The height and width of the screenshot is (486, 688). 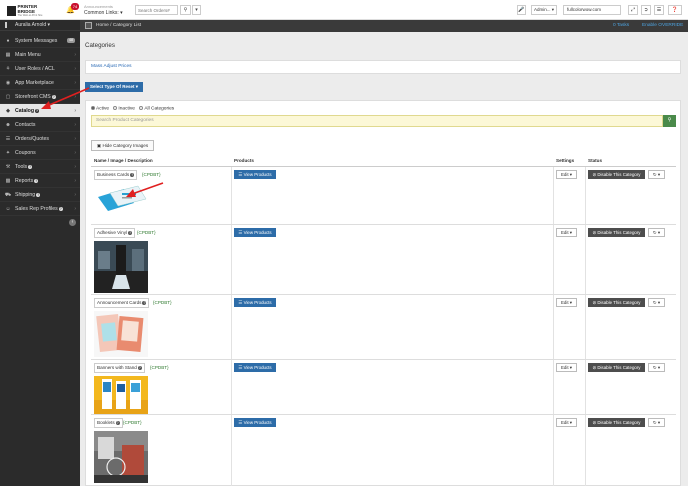 I want to click on menu-icon: ☰, so click(x=659, y=10).